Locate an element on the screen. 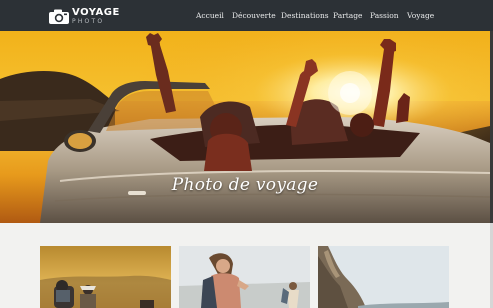 Image resolution: width=493 pixels, height=308 pixels. backpacker-woman-photo is located at coordinates (244, 277).